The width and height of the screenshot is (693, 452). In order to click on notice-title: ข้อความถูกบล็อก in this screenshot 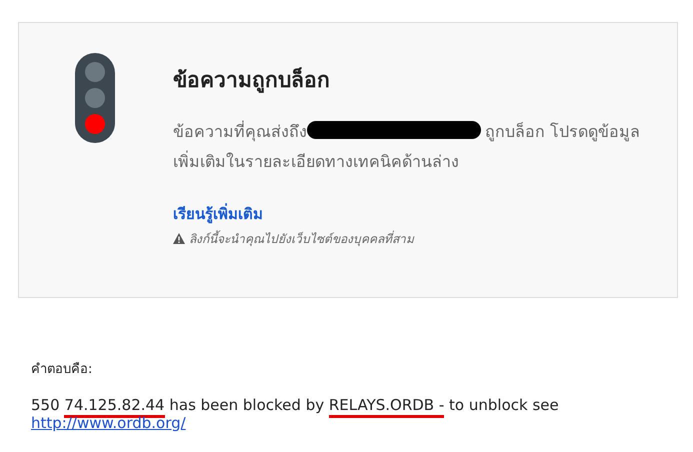, I will do `click(252, 80)`.